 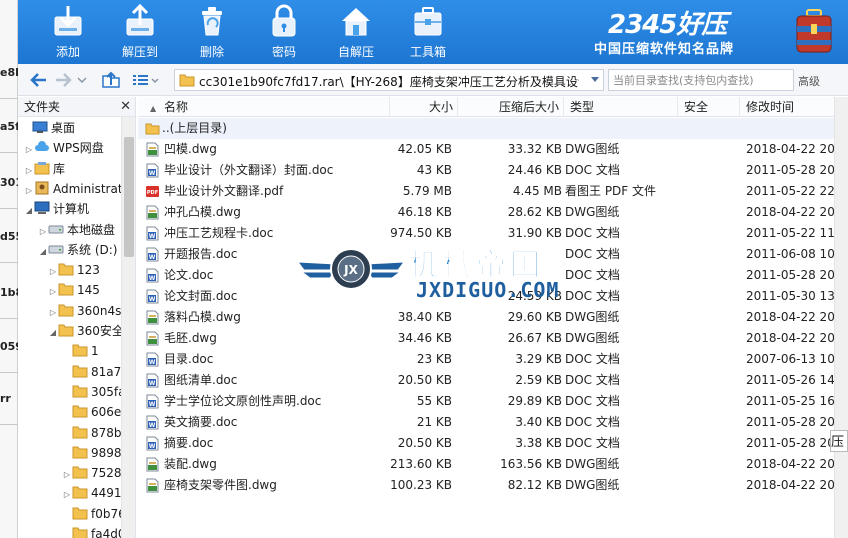 What do you see at coordinates (95, 412) in the screenshot?
I see `folder-tree-item: 606e4` at bounding box center [95, 412].